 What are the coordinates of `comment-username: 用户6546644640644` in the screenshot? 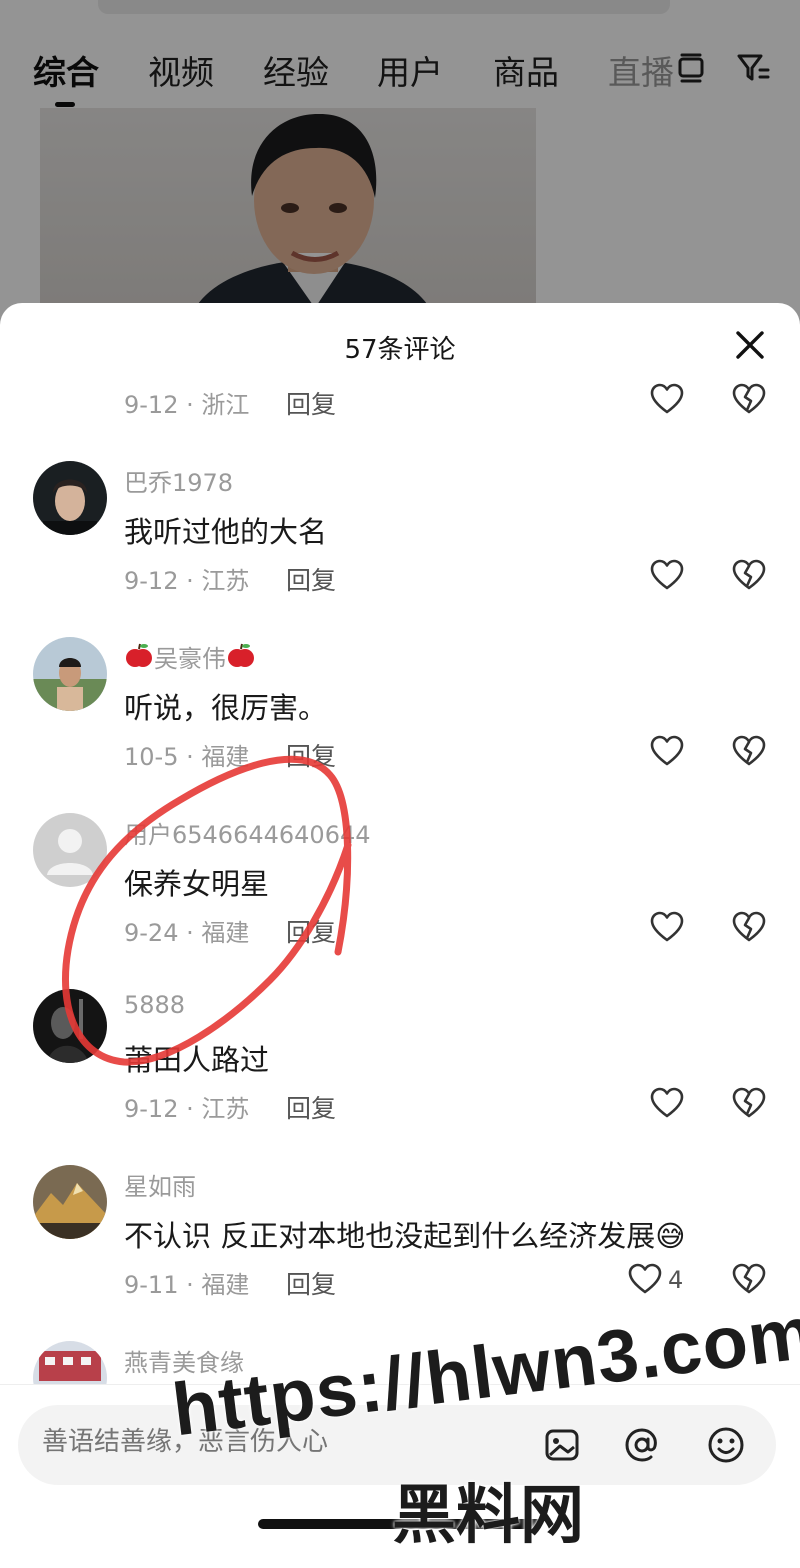 It's located at (247, 832).